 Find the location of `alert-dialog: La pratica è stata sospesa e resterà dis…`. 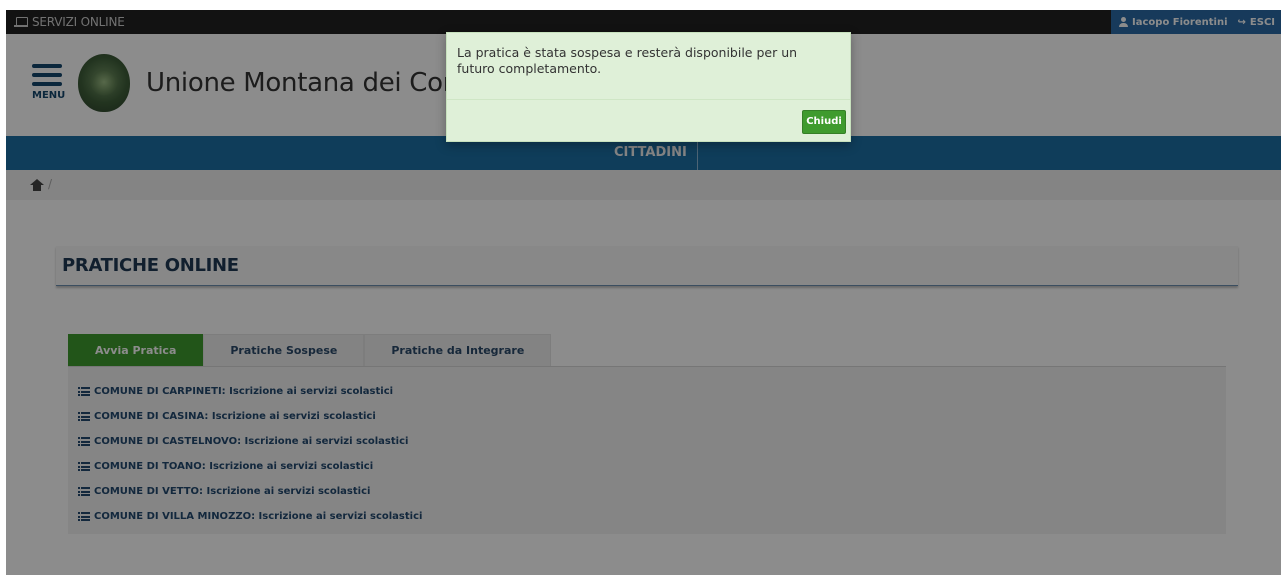

alert-dialog: La pratica è stata sospesa e resterà dis… is located at coordinates (648, 87).